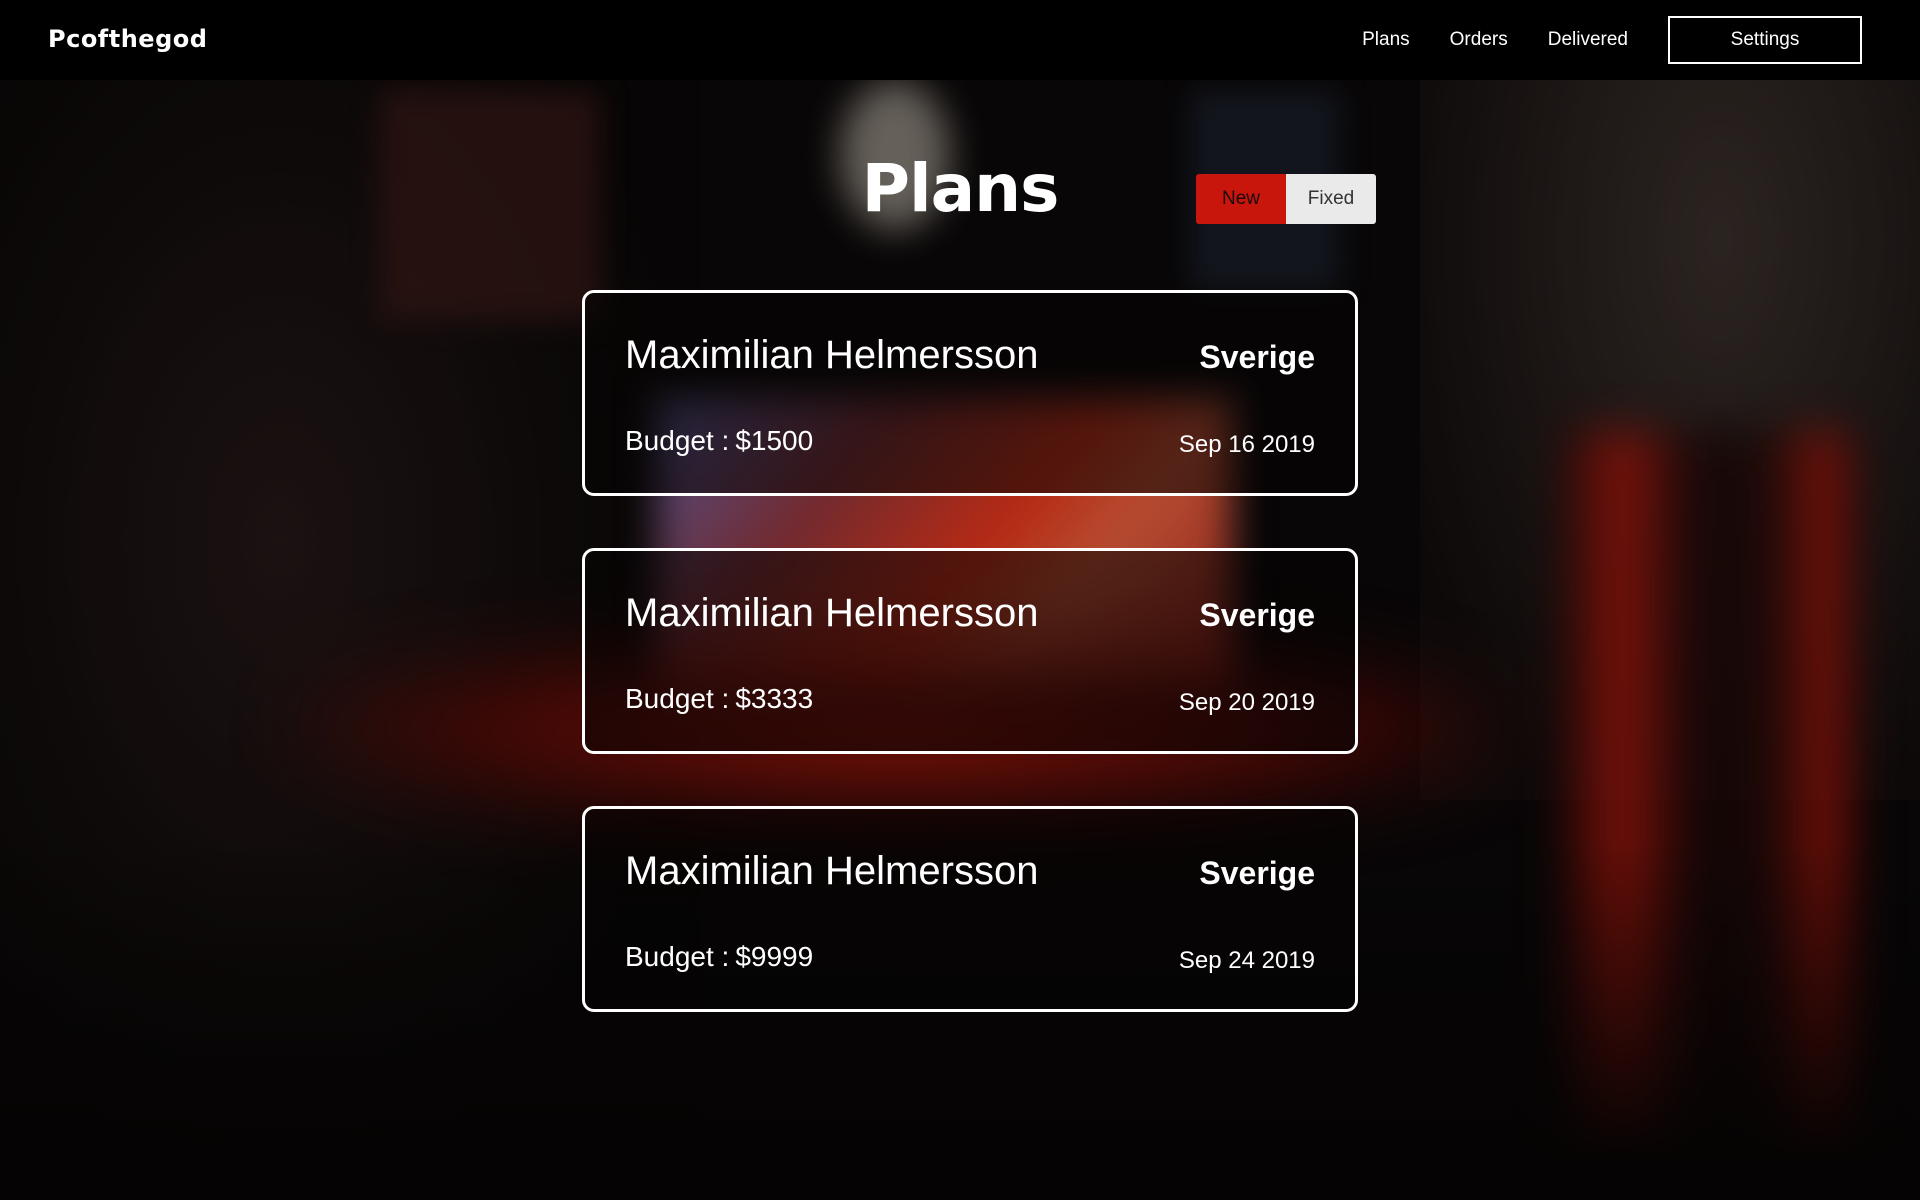  I want to click on brand-logo: Pcofthegod, so click(127, 39).